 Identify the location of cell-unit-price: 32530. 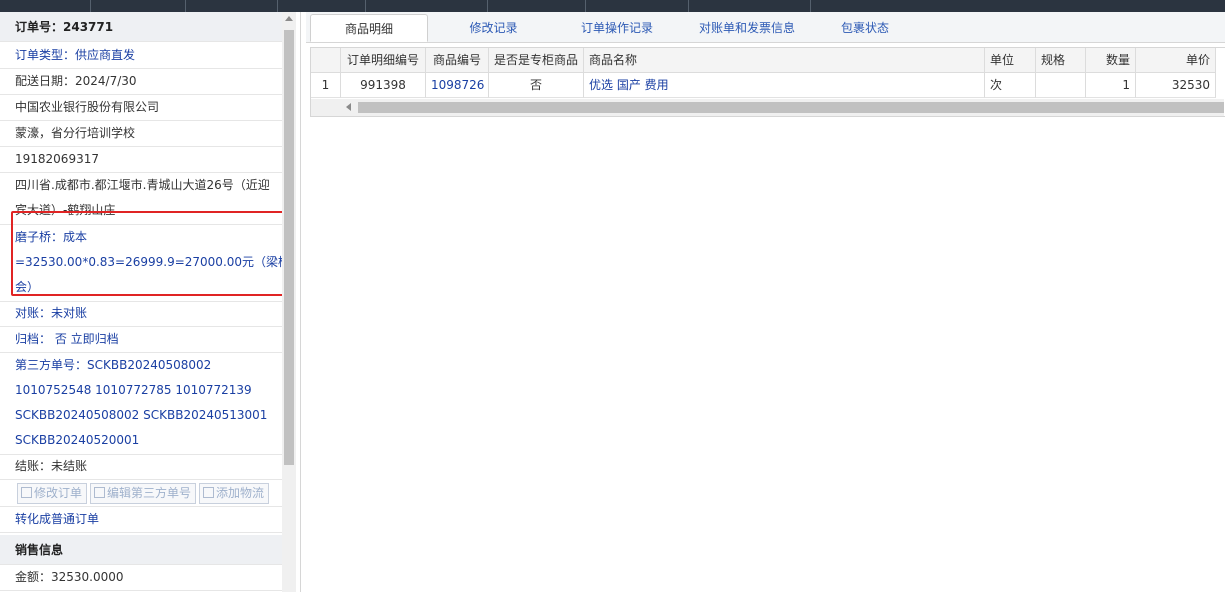
(1176, 85).